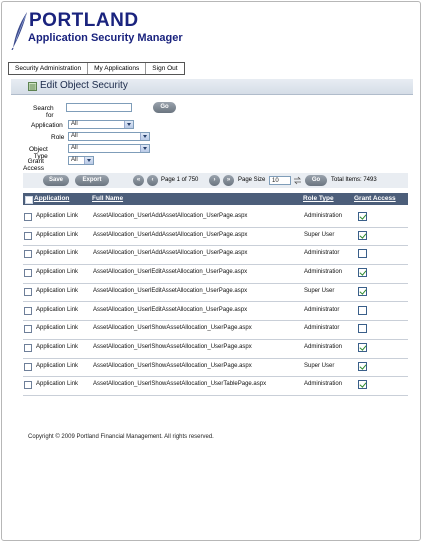 This screenshot has height=543, width=424. I want to click on role-select: All, so click(109, 136).